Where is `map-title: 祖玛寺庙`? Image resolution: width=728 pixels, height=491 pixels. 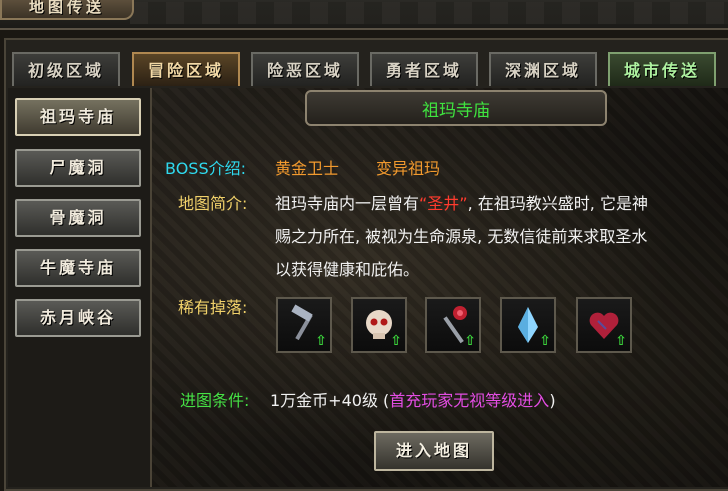 map-title: 祖玛寺庙 is located at coordinates (456, 111).